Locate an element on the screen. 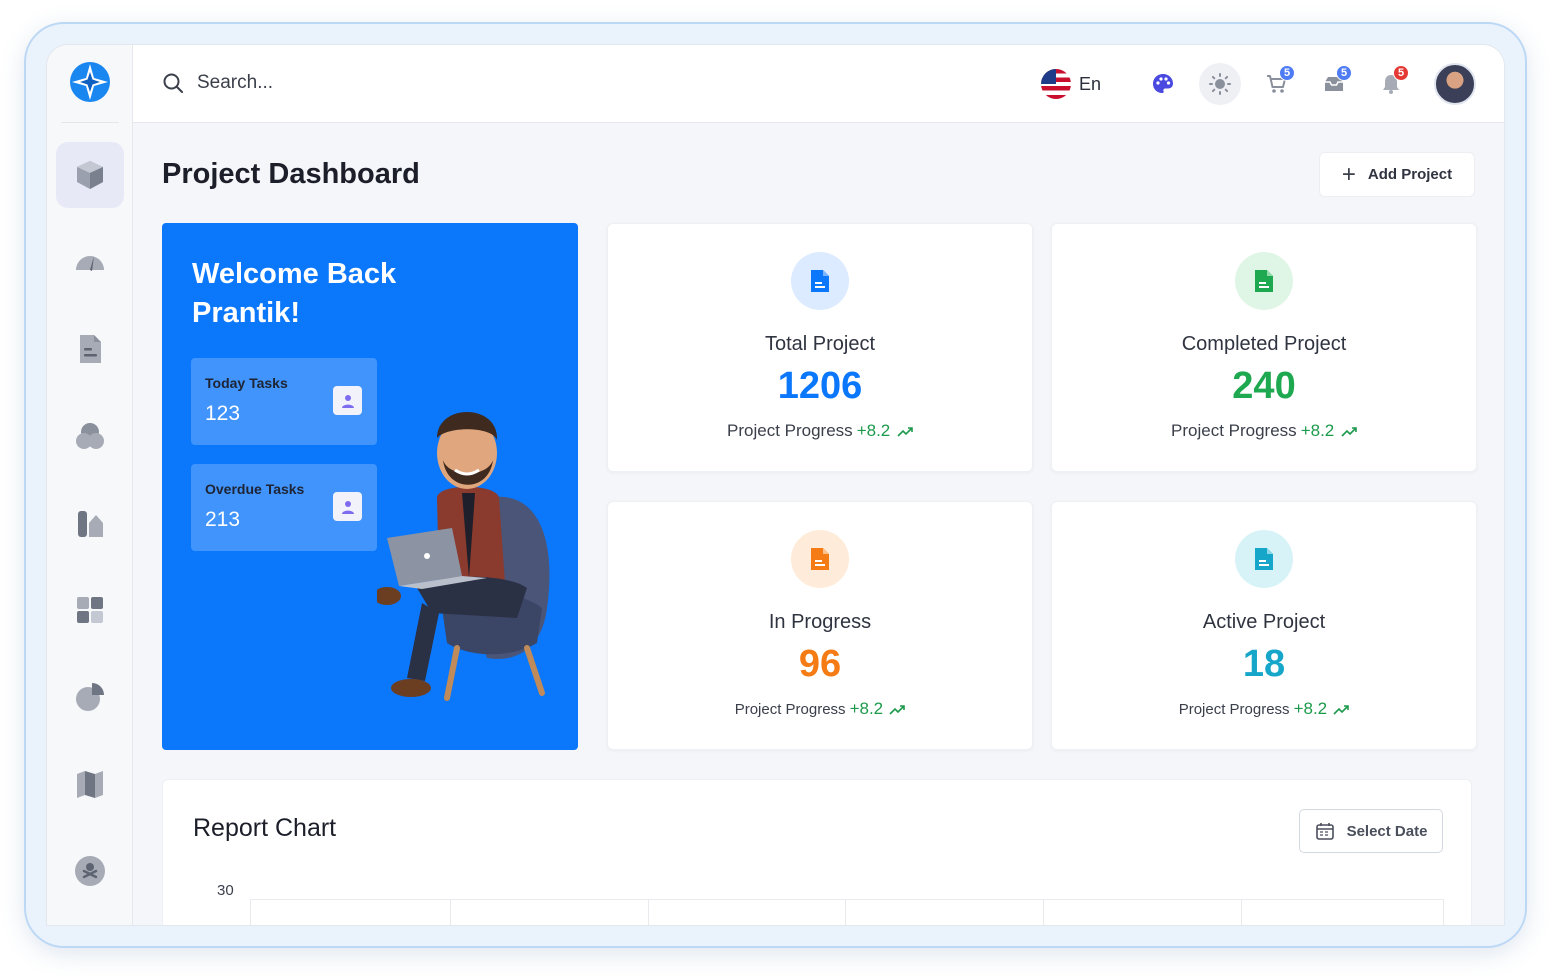 Image resolution: width=1550 pixels, height=980 pixels. top-bar: En is located at coordinates (818, 84).